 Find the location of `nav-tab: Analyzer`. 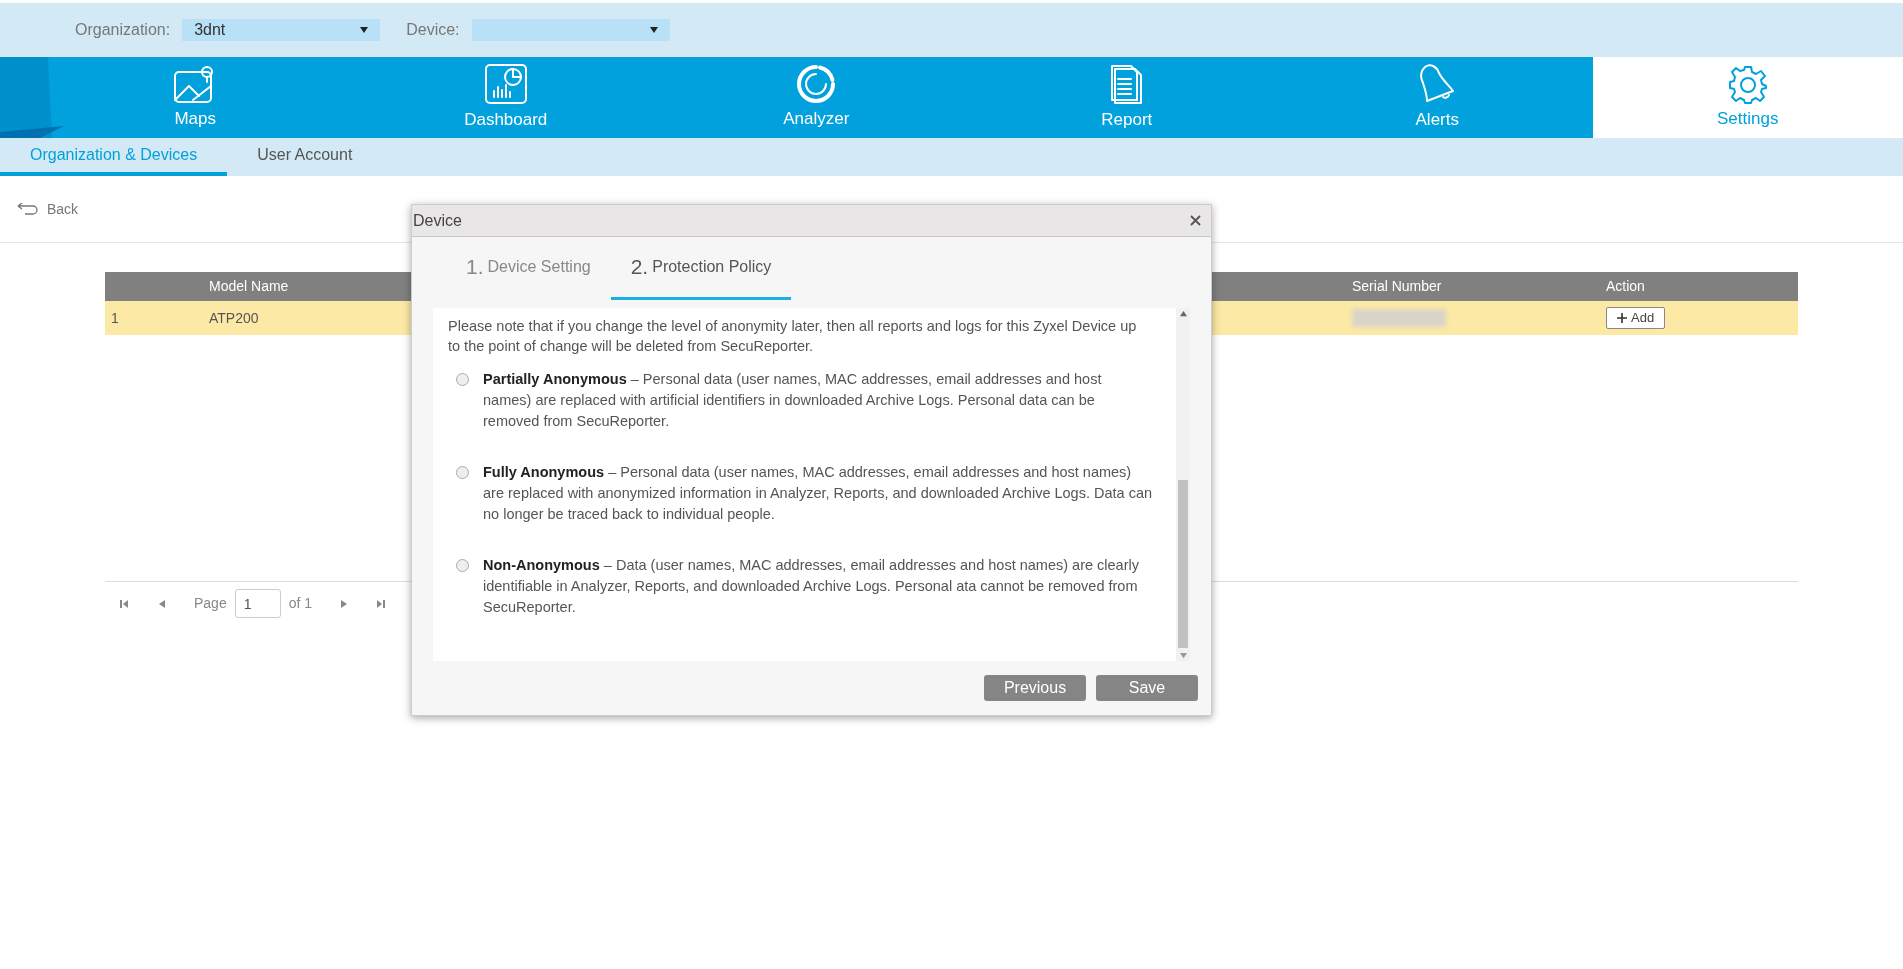

nav-tab: Analyzer is located at coordinates (816, 97).